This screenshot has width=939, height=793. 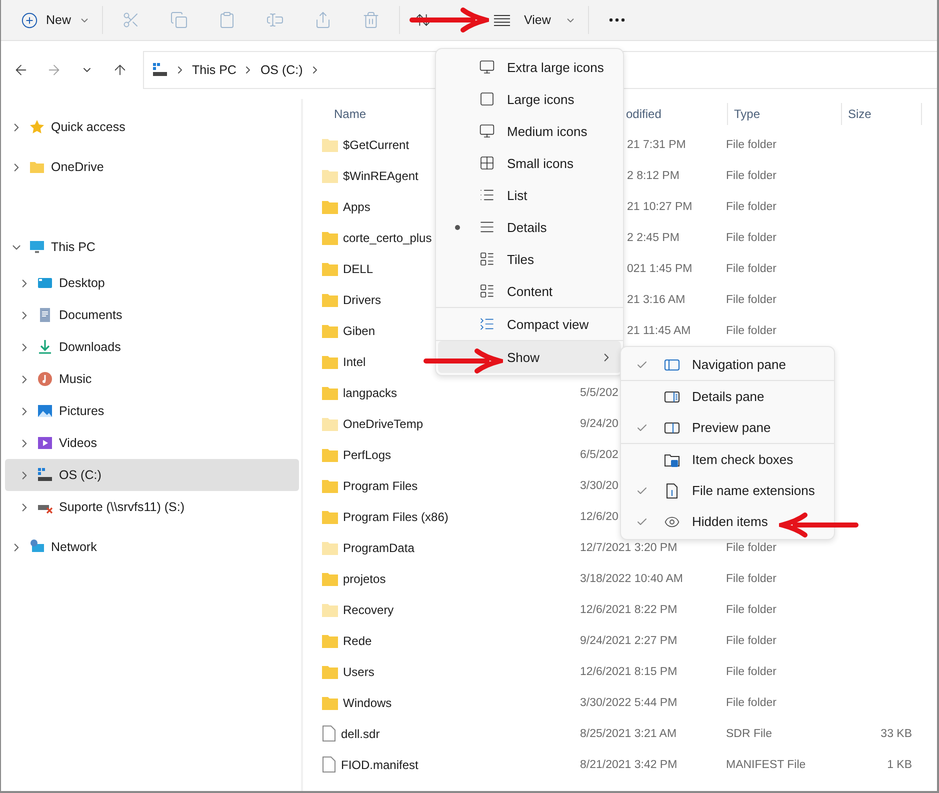 What do you see at coordinates (487, 99) in the screenshot?
I see `square-icon` at bounding box center [487, 99].